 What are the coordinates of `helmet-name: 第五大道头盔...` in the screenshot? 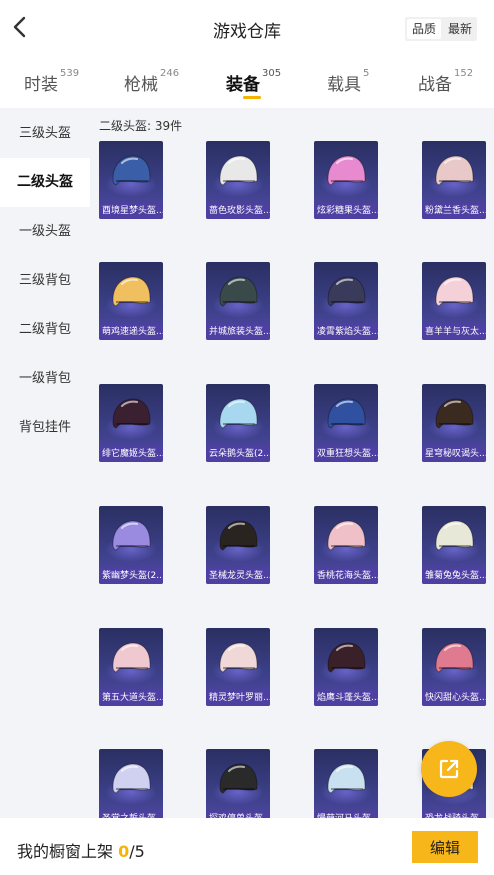 It's located at (131, 698).